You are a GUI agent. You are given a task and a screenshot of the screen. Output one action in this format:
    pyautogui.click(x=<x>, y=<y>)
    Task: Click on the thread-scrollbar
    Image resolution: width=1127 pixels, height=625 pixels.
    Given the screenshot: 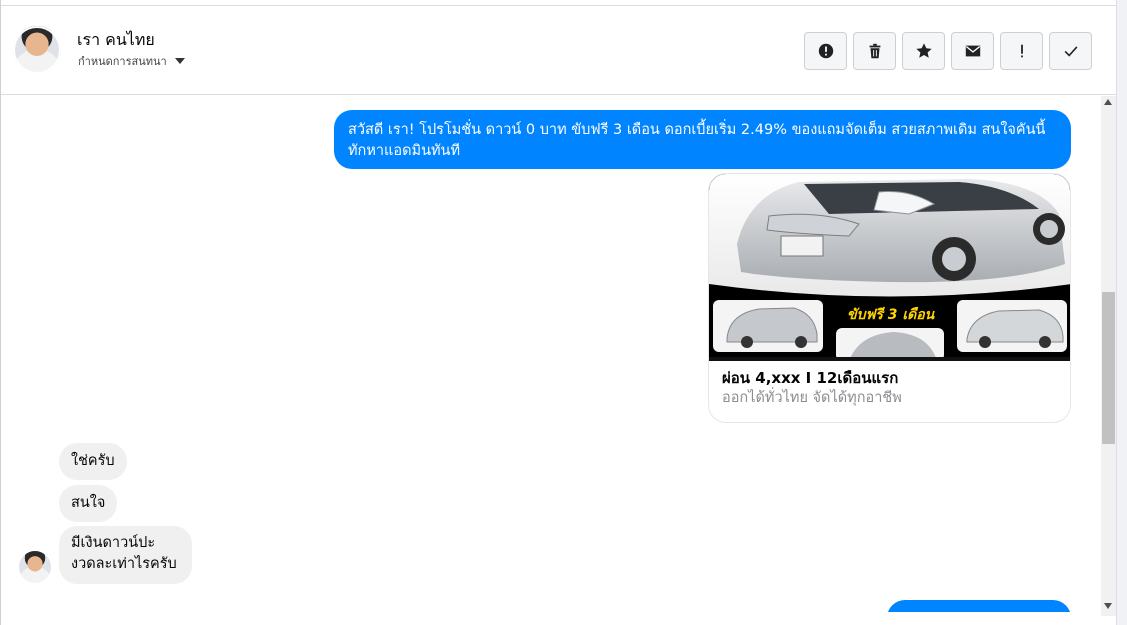 What is the action you would take?
    pyautogui.click(x=1108, y=356)
    